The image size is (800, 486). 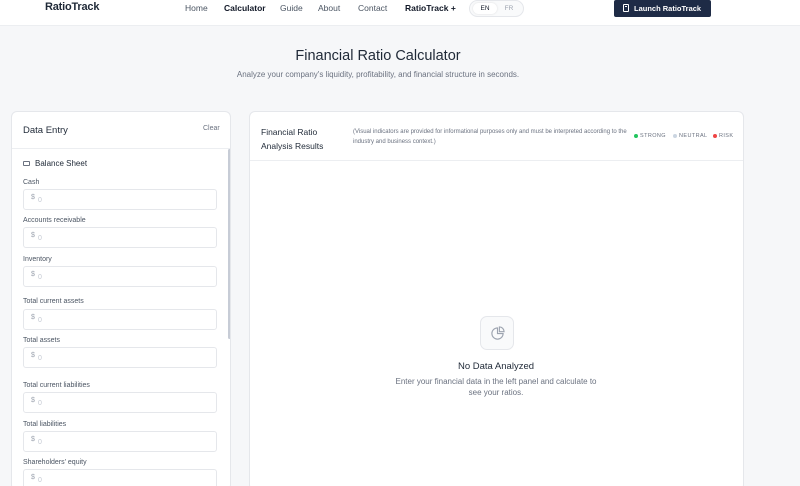 What do you see at coordinates (72, 7) in the screenshot?
I see `brand-logo: RatioTrack` at bounding box center [72, 7].